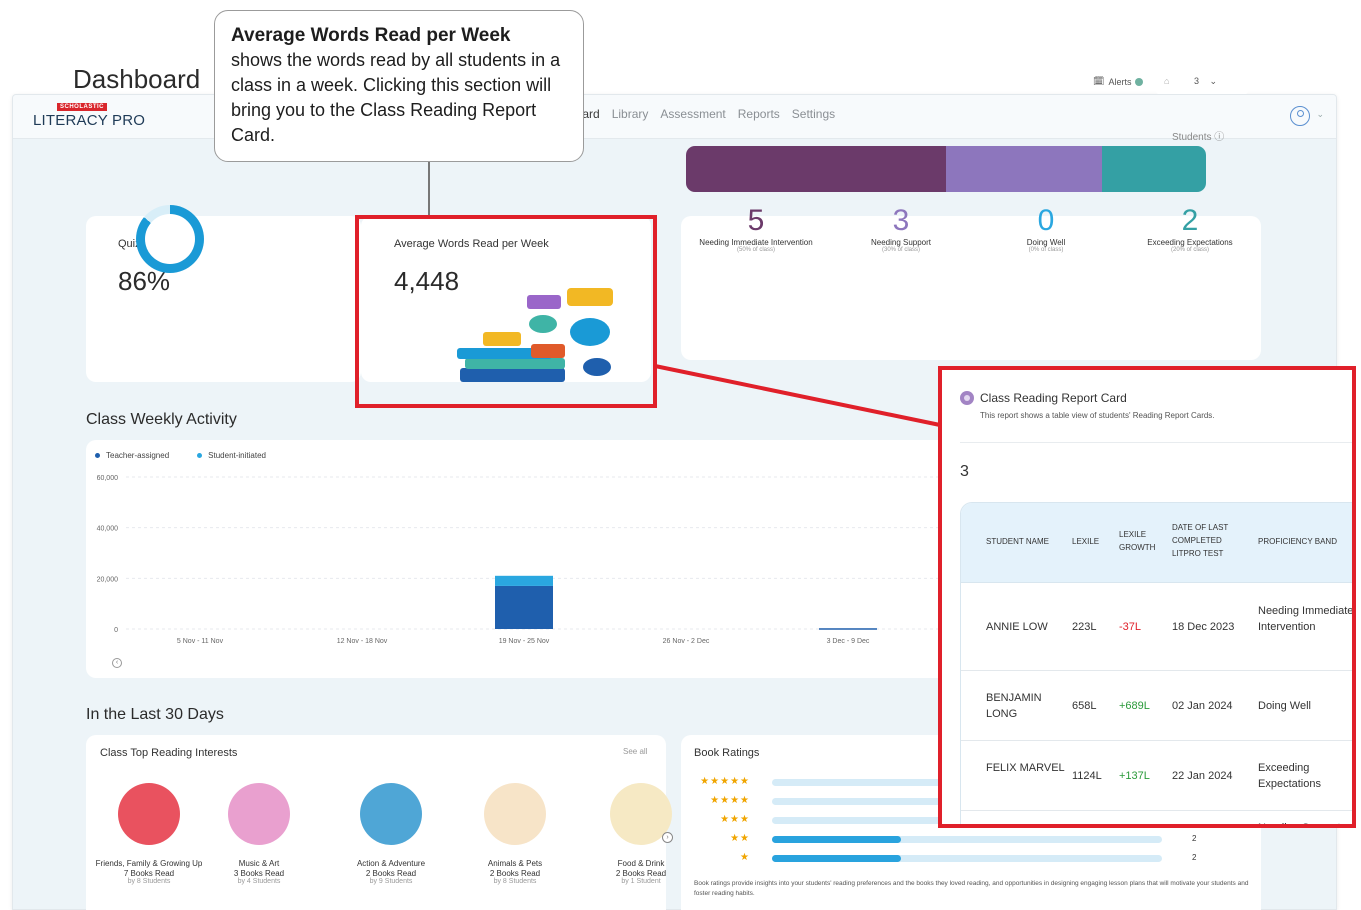 The width and height of the screenshot is (1361, 910). Describe the element at coordinates (524, 580) in the screenshot. I see `bar-student-initiated` at that location.